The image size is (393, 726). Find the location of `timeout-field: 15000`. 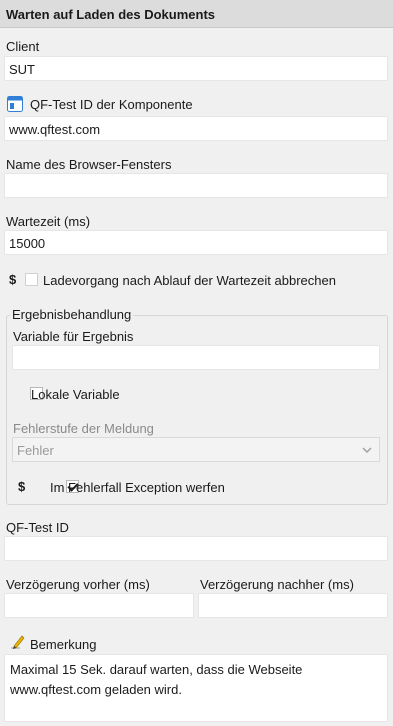

timeout-field: 15000 is located at coordinates (196, 242).